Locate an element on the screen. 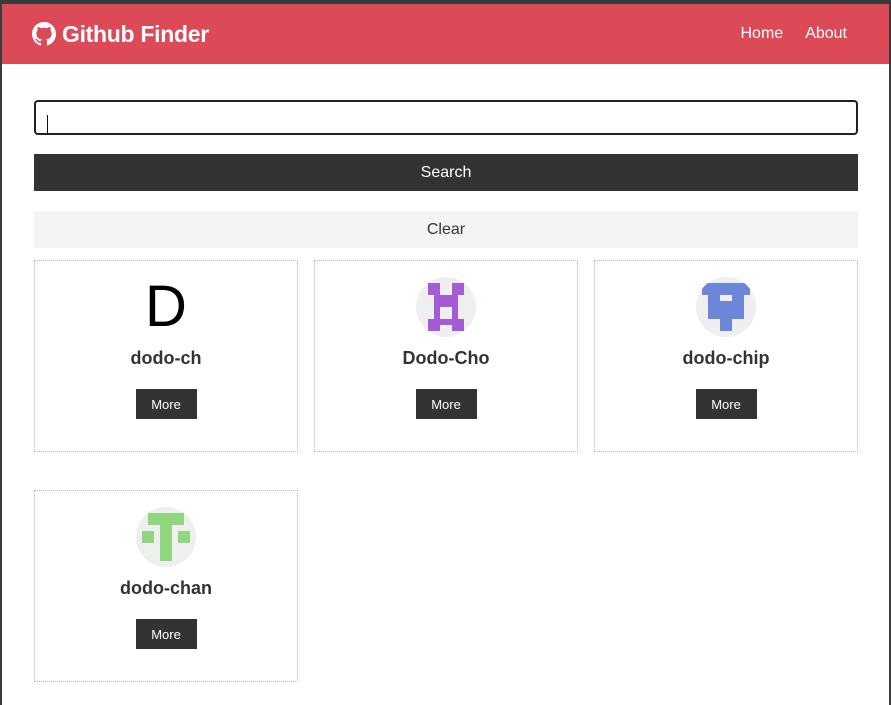 The width and height of the screenshot is (891, 705). purple-identicon is located at coordinates (446, 307).